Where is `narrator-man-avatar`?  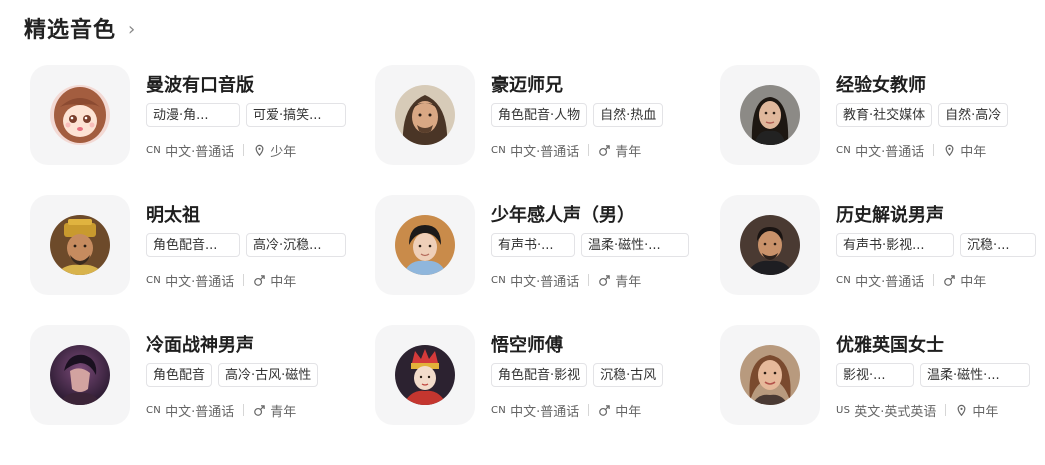 narrator-man-avatar is located at coordinates (770, 245).